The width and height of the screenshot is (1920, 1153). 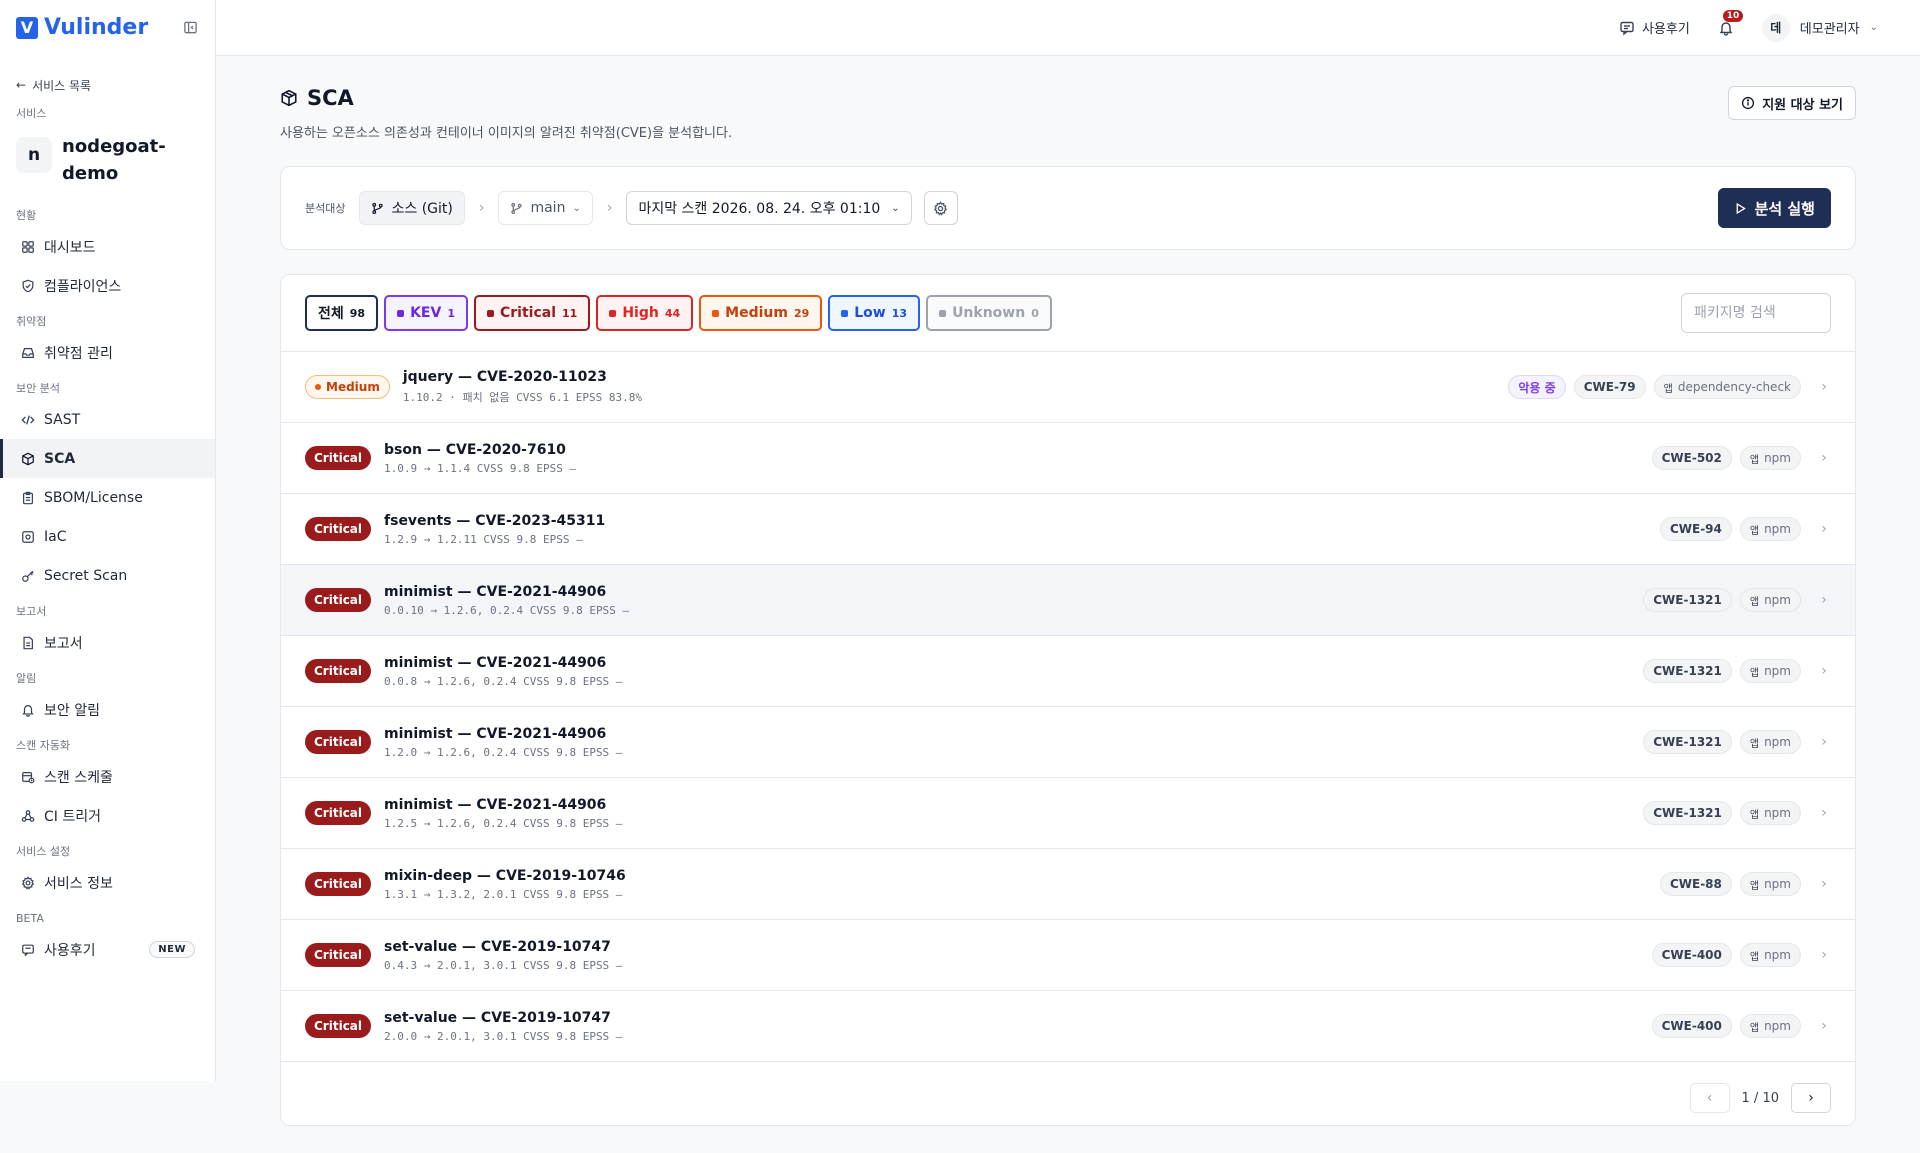 I want to click on key-icon, so click(x=27, y=575).